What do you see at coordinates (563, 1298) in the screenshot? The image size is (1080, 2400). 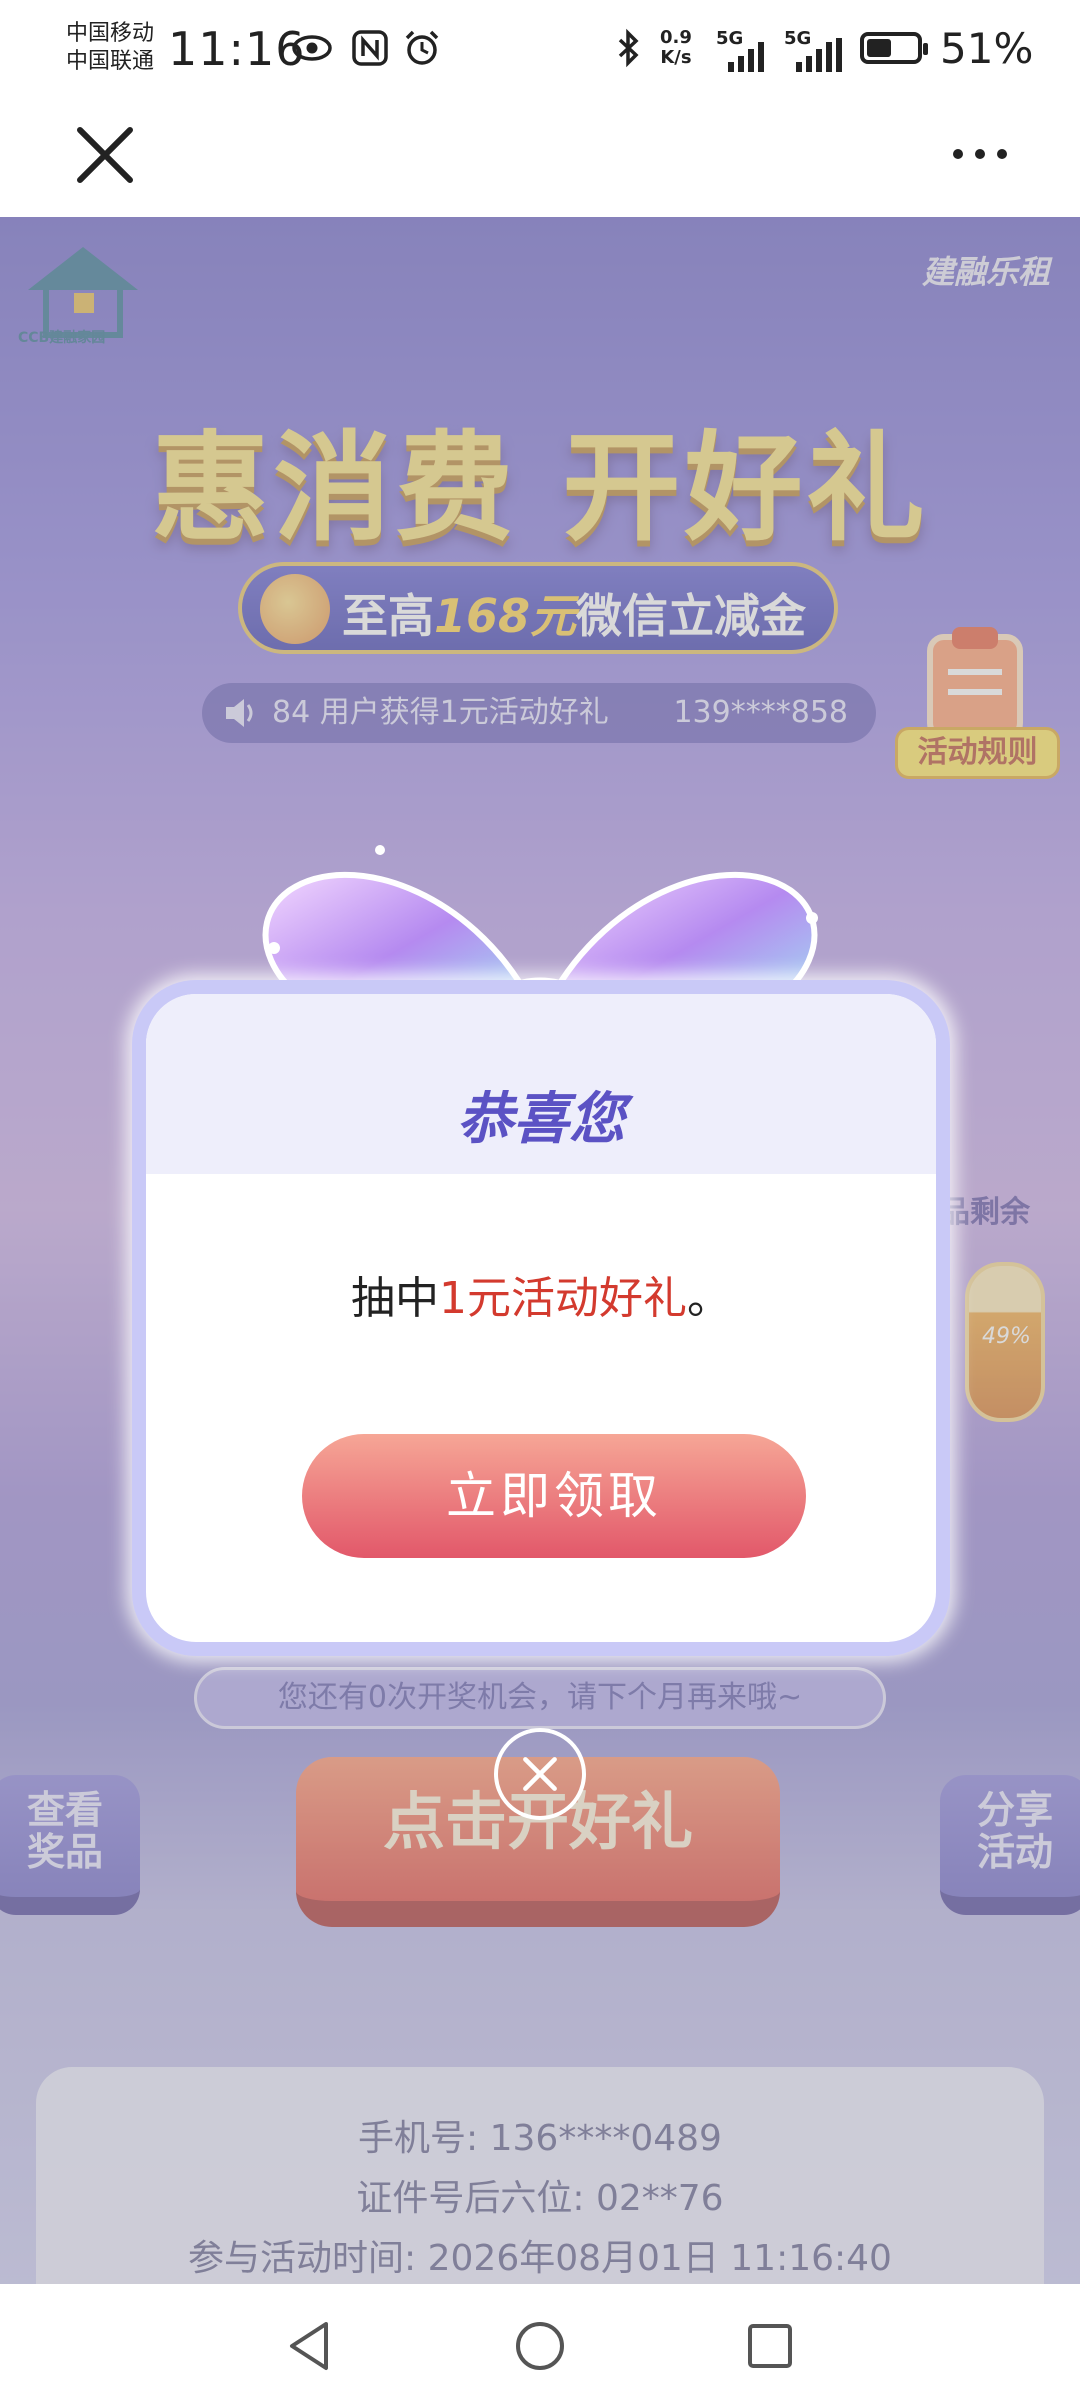 I see `prize-name: 1元活动好礼` at bounding box center [563, 1298].